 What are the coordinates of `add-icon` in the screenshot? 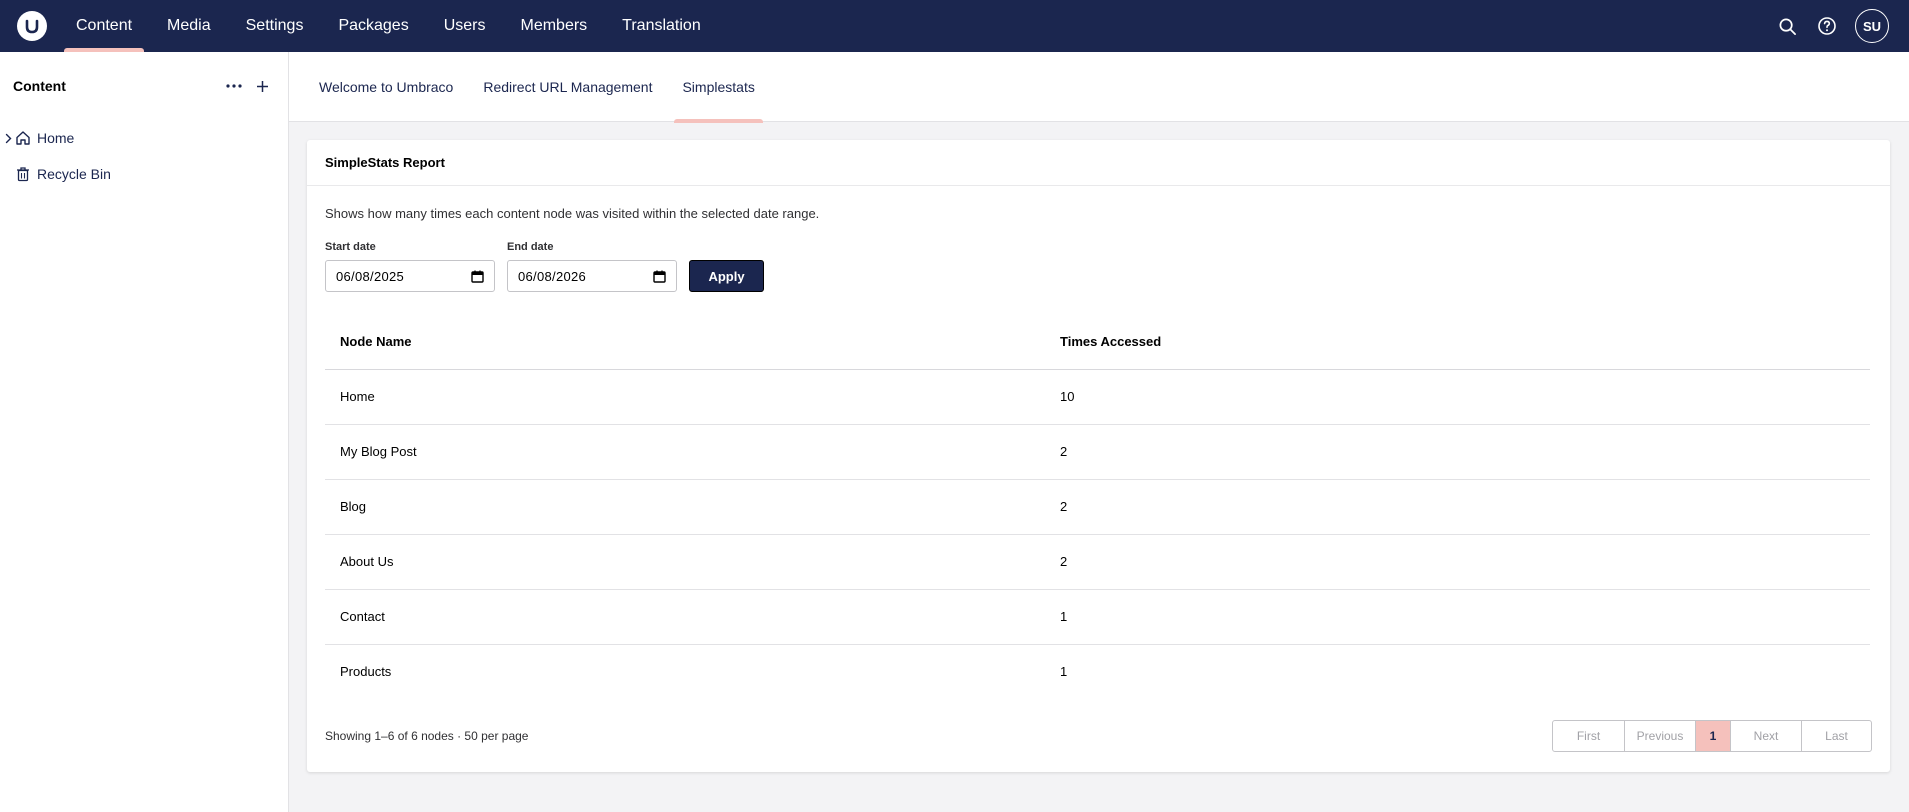 It's located at (262, 86).